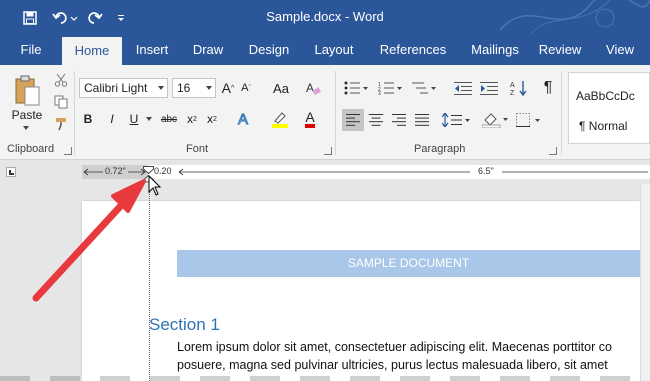  I want to click on annotation-arrow, so click(89, 240).